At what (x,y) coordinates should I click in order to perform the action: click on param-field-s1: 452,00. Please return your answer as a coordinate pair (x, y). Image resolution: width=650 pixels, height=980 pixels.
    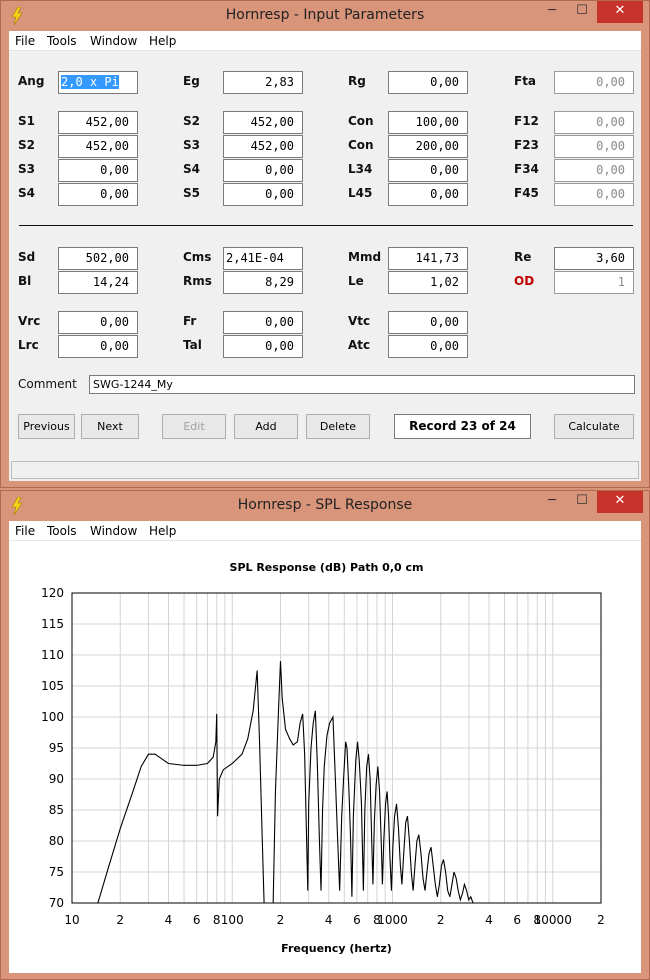
    Looking at the image, I should click on (98, 122).